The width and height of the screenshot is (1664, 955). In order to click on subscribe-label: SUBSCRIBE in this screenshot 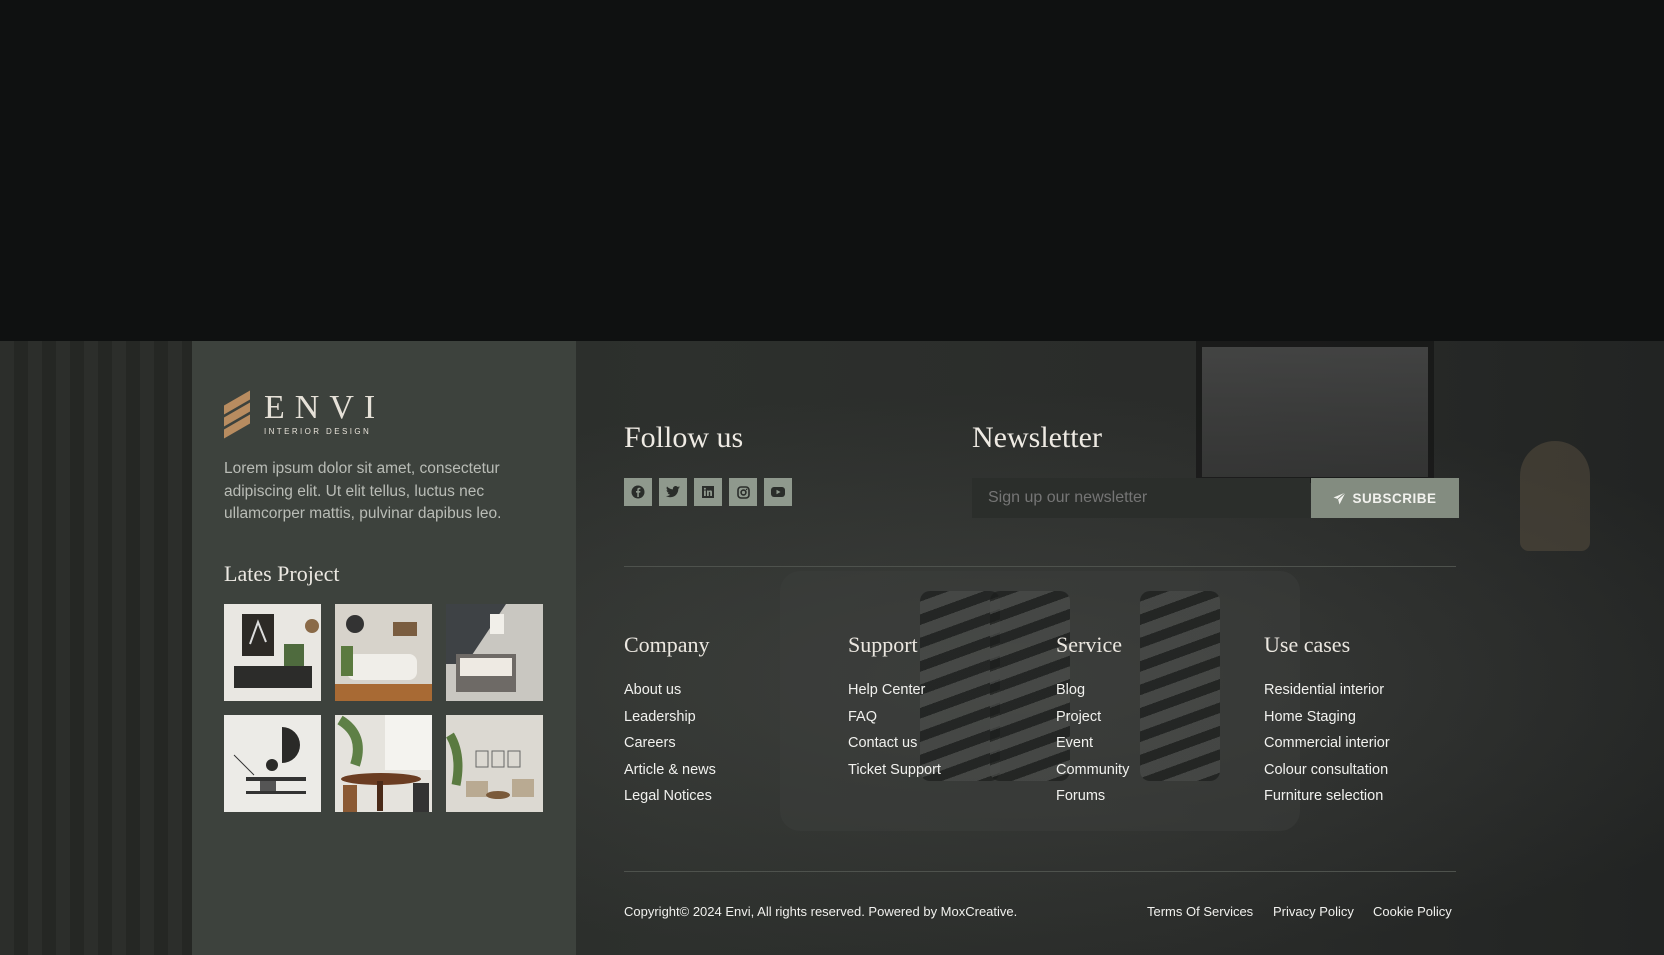, I will do `click(1394, 498)`.